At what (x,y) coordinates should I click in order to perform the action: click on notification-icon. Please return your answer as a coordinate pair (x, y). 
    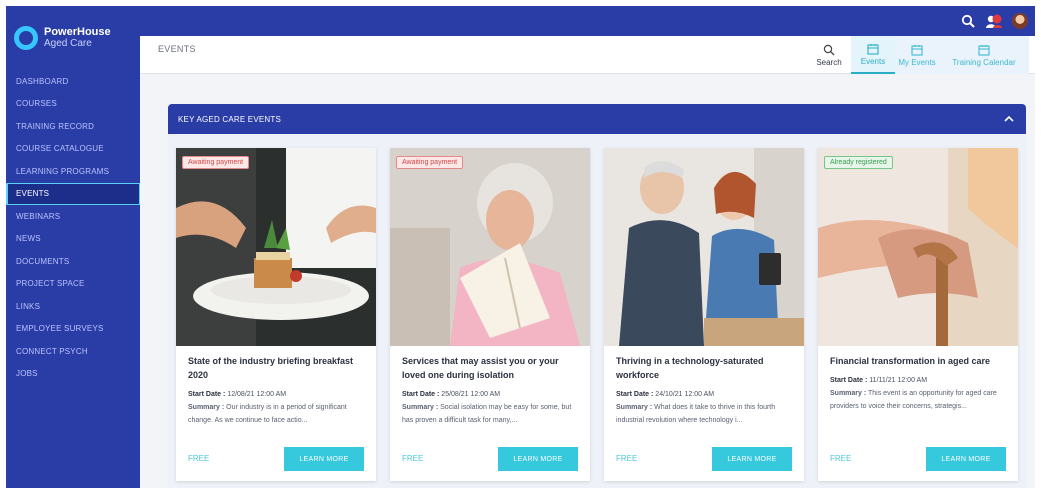
    Looking at the image, I should click on (994, 21).